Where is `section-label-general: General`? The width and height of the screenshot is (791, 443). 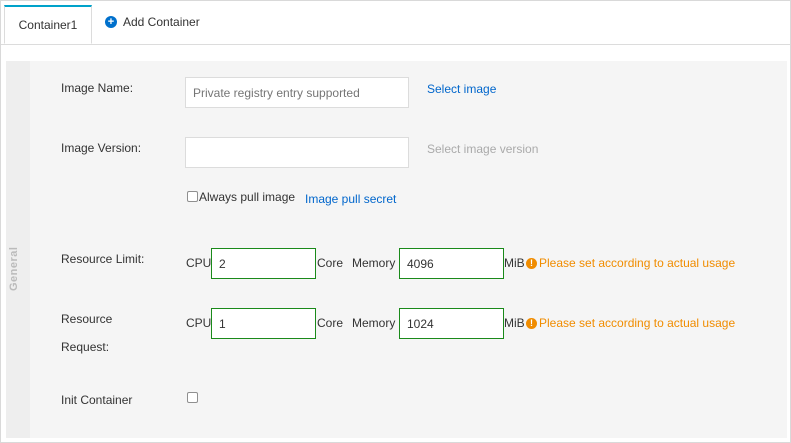 section-label-general: General is located at coordinates (14, 268).